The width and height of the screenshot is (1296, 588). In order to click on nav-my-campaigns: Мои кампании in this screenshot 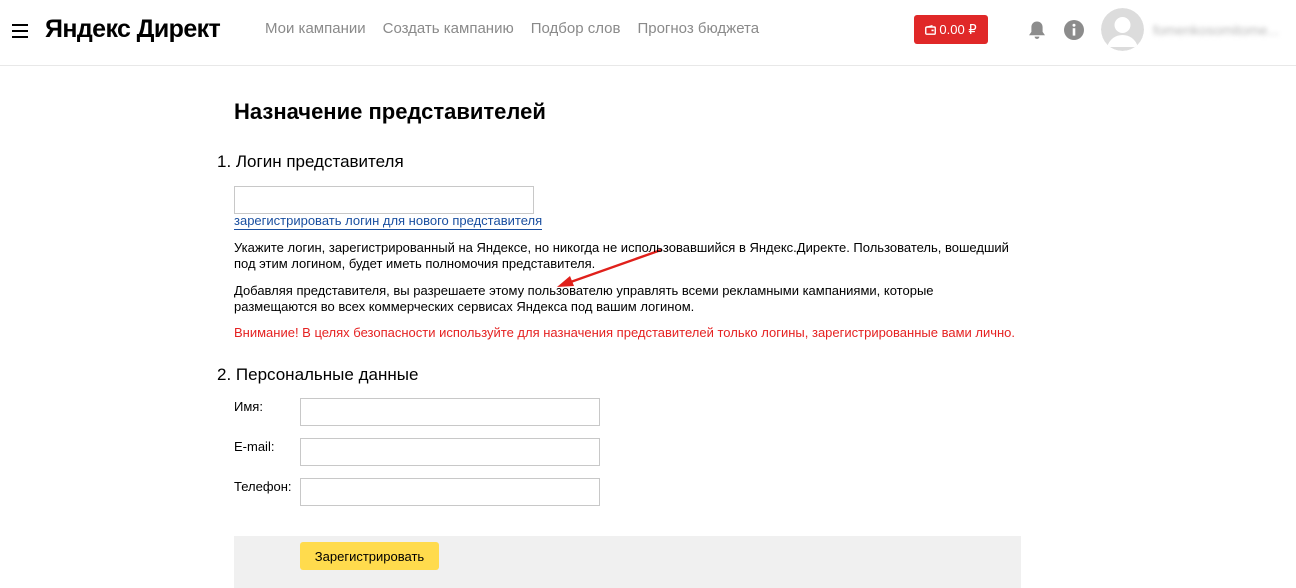, I will do `click(315, 28)`.